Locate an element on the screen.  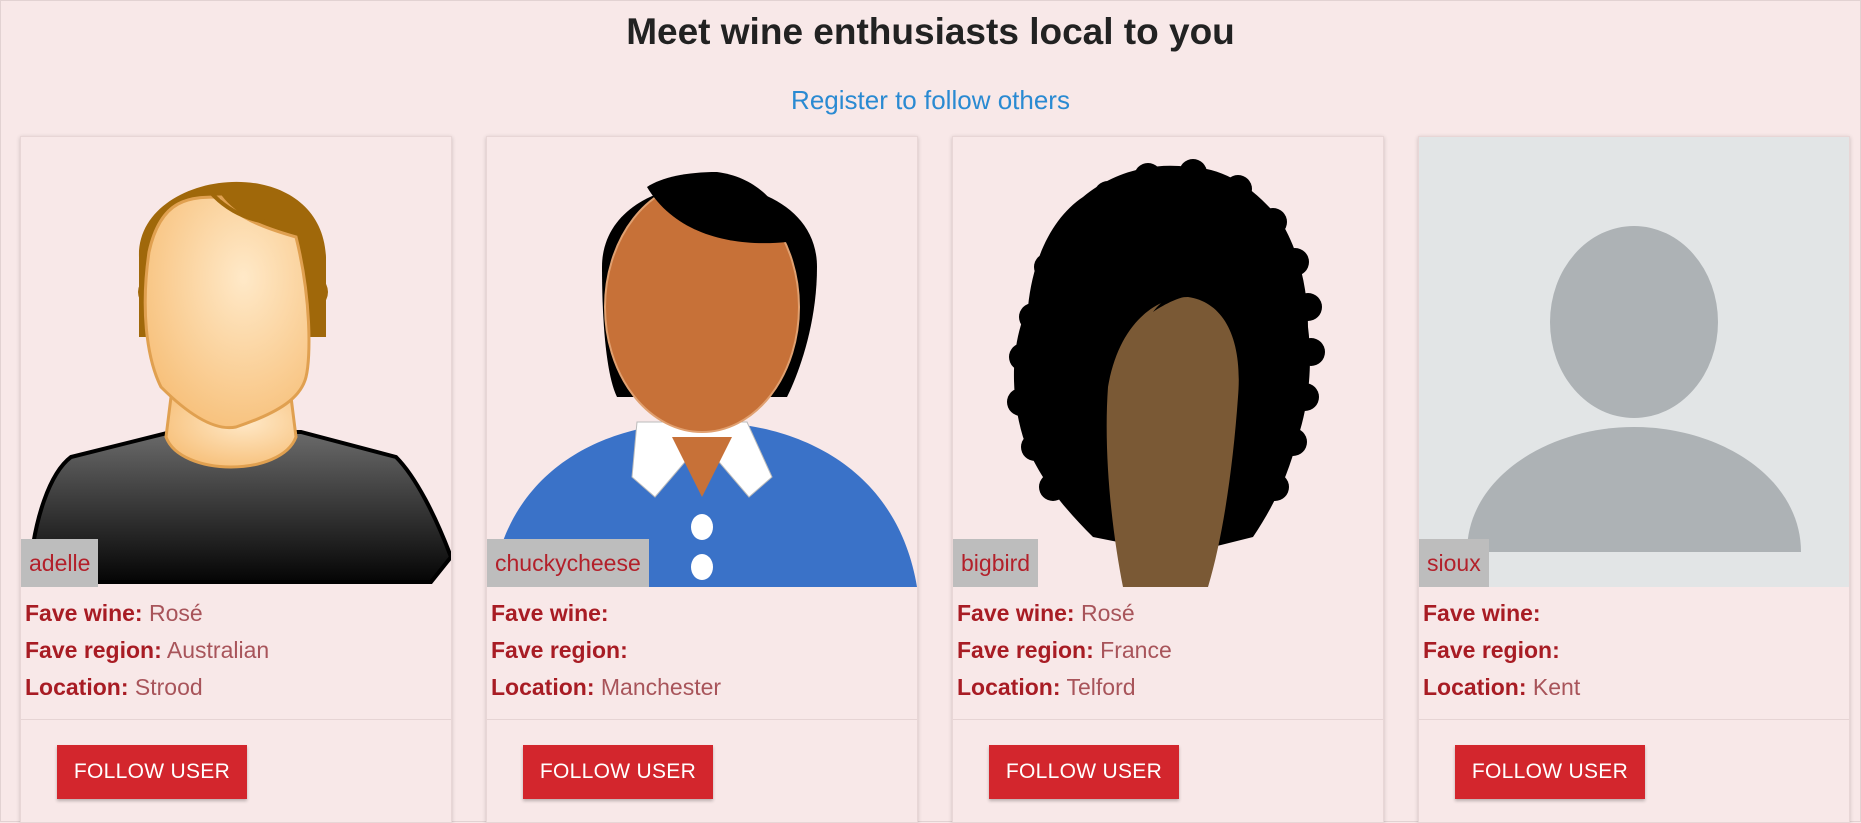
location-value: Strood is located at coordinates (168, 687).